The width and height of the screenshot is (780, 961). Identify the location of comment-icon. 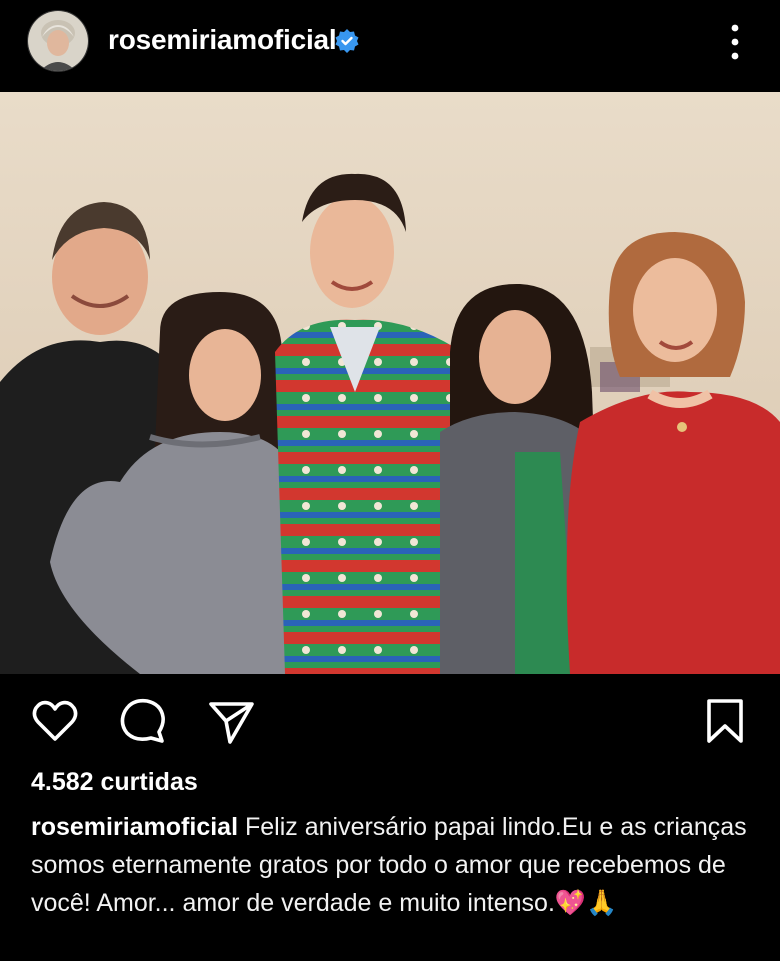
(143, 721).